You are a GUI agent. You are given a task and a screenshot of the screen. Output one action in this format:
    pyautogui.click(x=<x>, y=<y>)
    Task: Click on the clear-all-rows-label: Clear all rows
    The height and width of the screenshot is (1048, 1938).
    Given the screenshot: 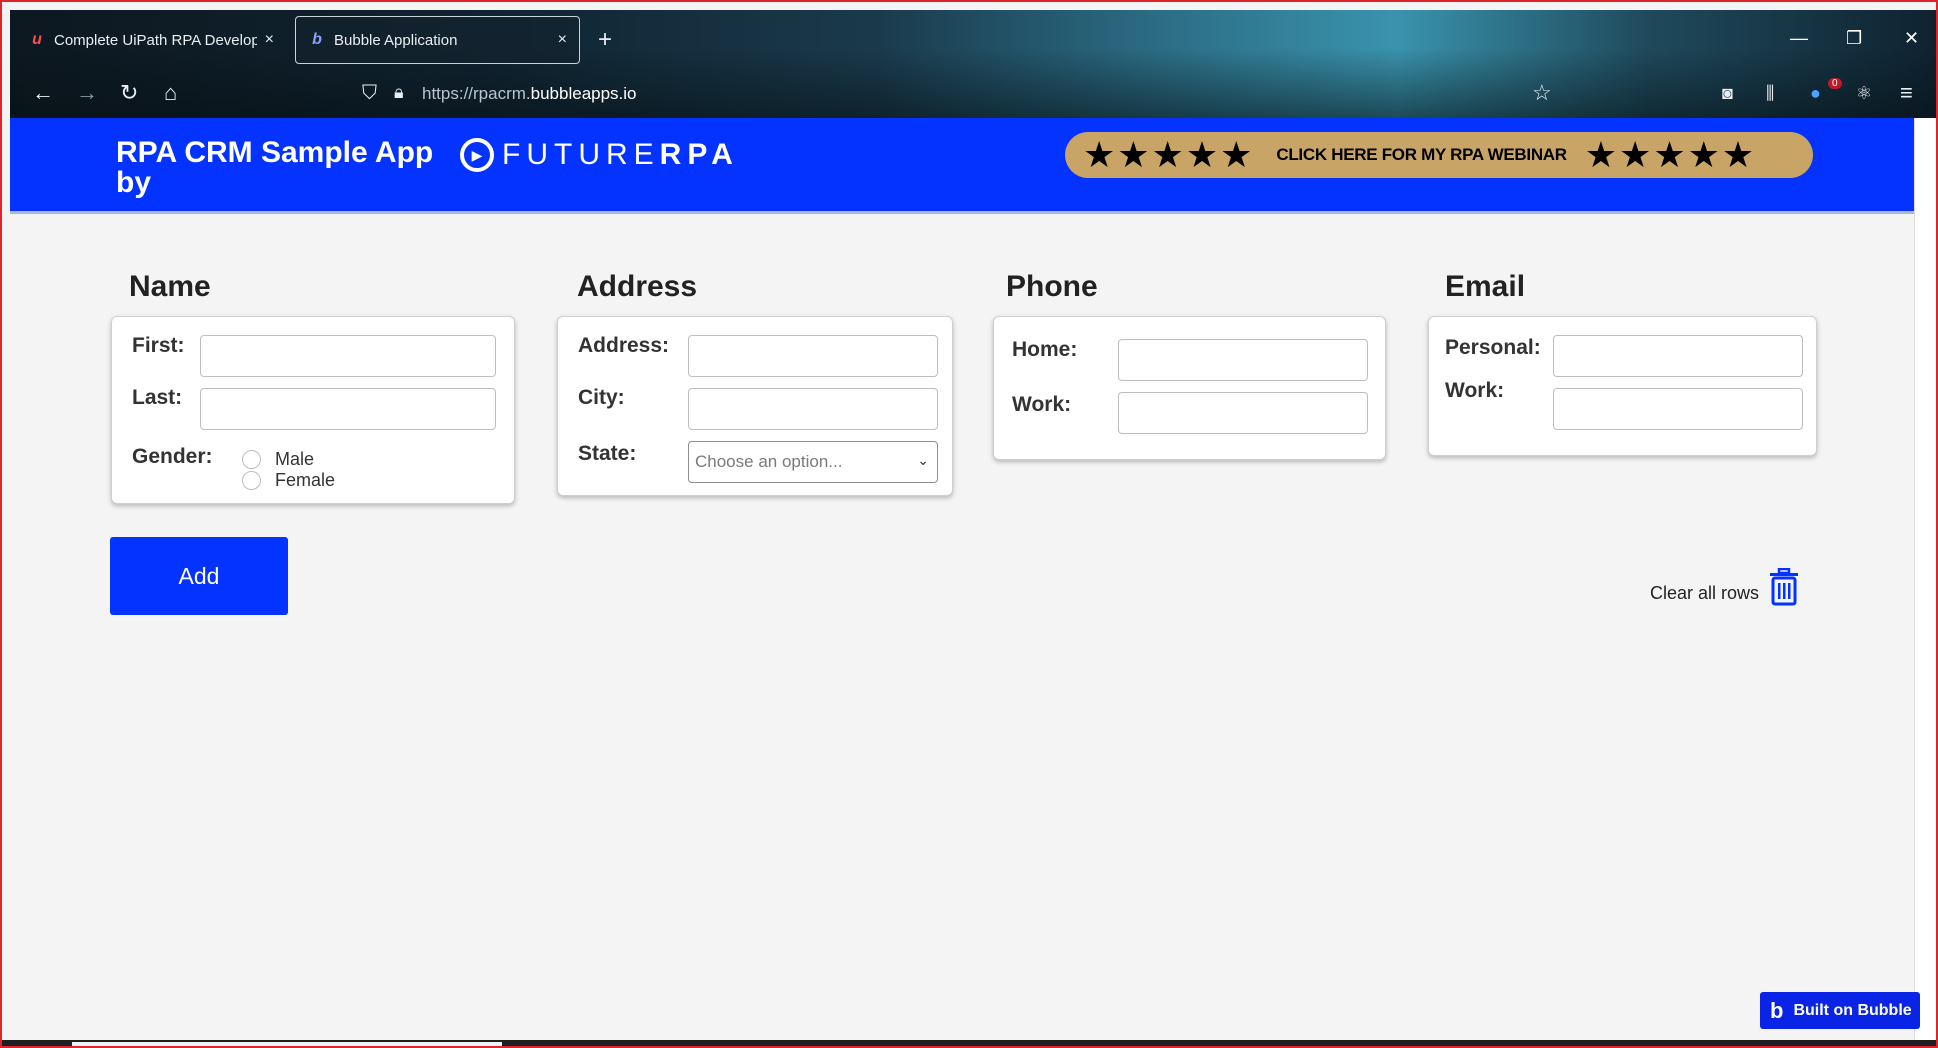 What is the action you would take?
    pyautogui.click(x=1704, y=593)
    